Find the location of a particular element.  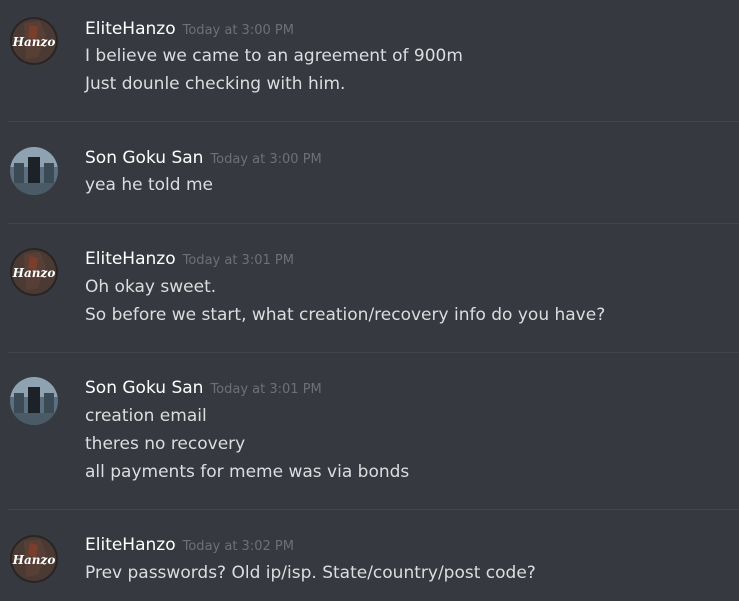

message-text: Oh okay sweet. is located at coordinates (151, 287).